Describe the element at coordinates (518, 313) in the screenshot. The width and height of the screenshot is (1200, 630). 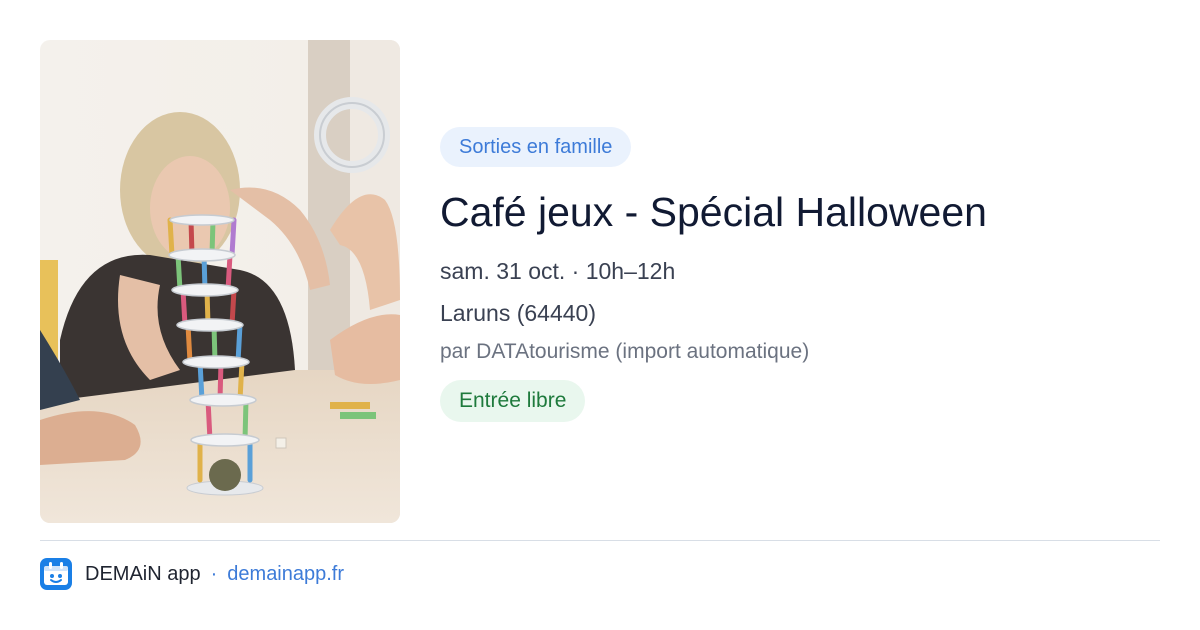
I see `event-location: Laruns (64440)` at that location.